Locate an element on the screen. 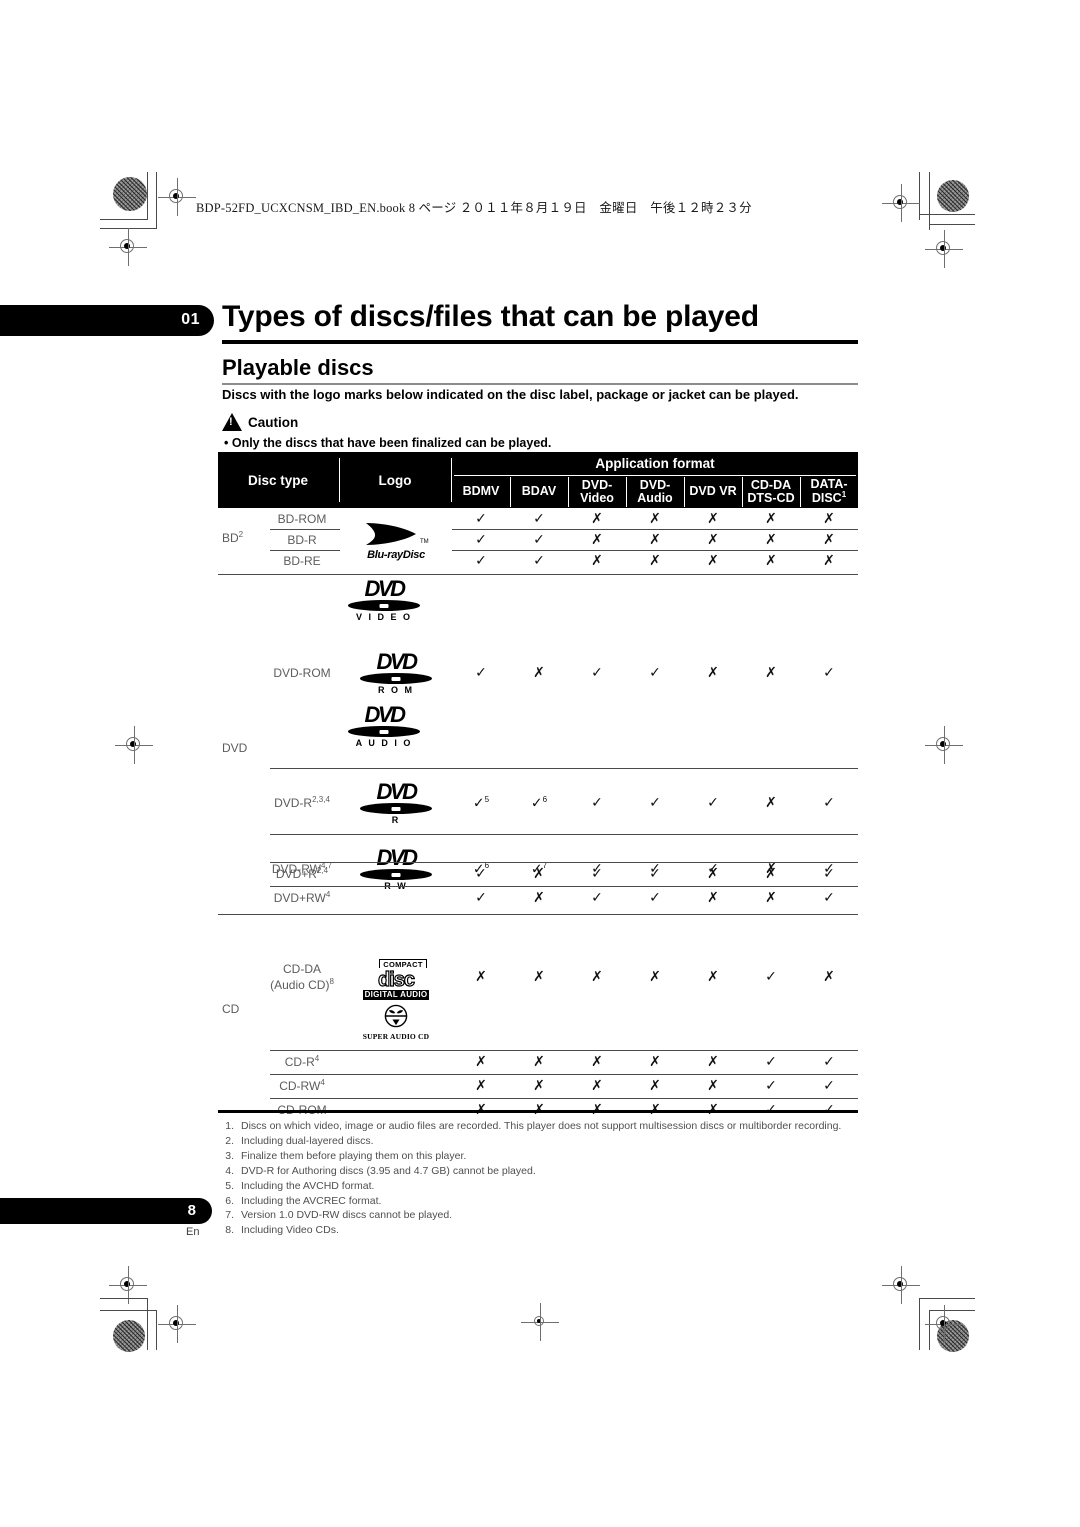  row-marks-bd-rom: ✓ ✓ ✗ ✗ ✗ ✗ ✗ is located at coordinates (655, 519).